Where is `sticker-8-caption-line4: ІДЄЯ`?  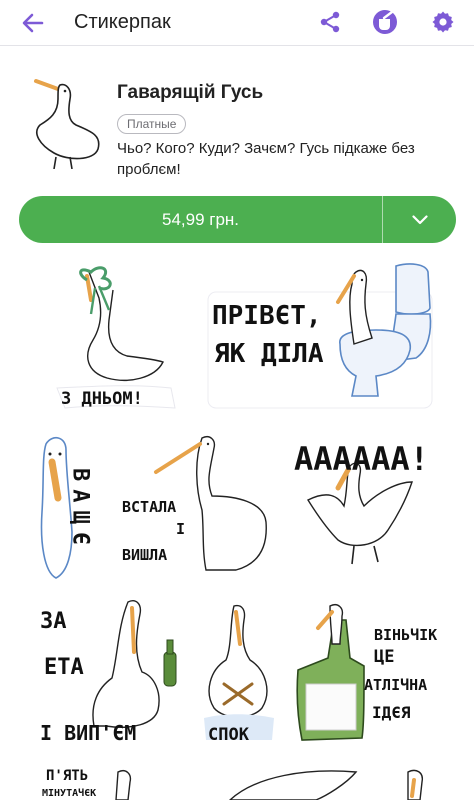 sticker-8-caption-line4: ІДЄЯ is located at coordinates (391, 712).